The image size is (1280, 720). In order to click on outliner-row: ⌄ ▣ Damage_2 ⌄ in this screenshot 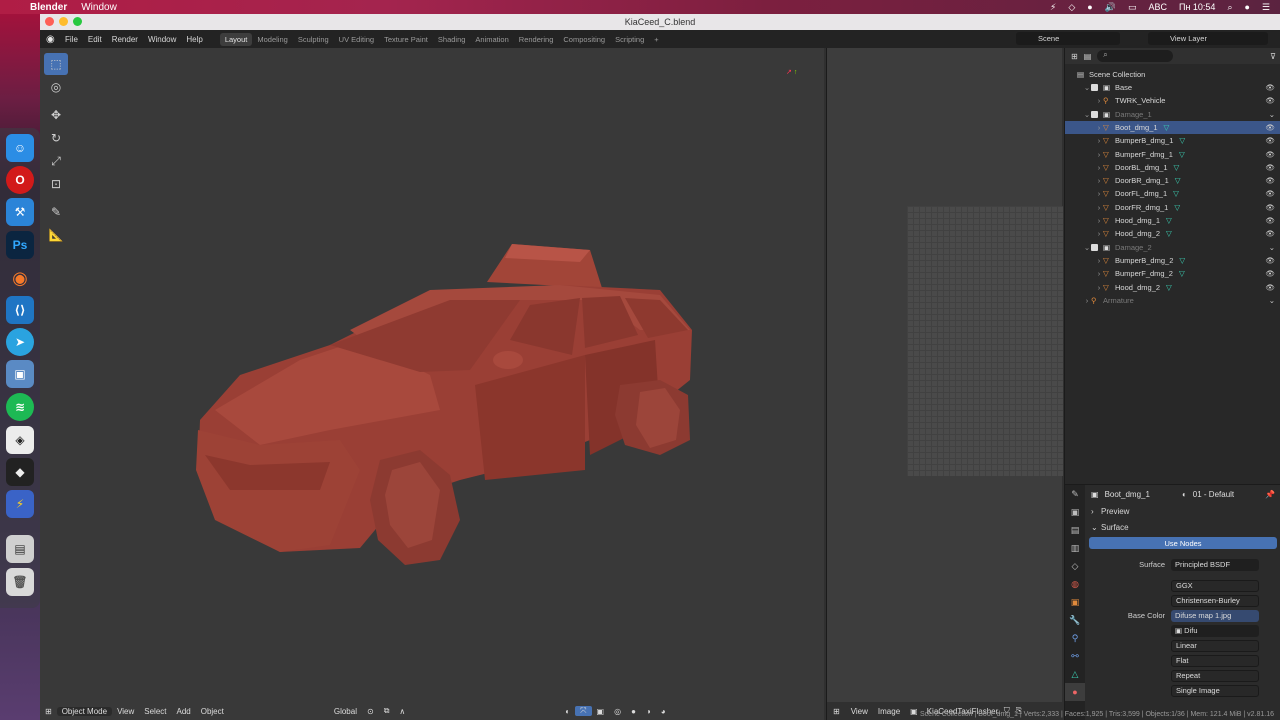, I will do `click(1172, 247)`.